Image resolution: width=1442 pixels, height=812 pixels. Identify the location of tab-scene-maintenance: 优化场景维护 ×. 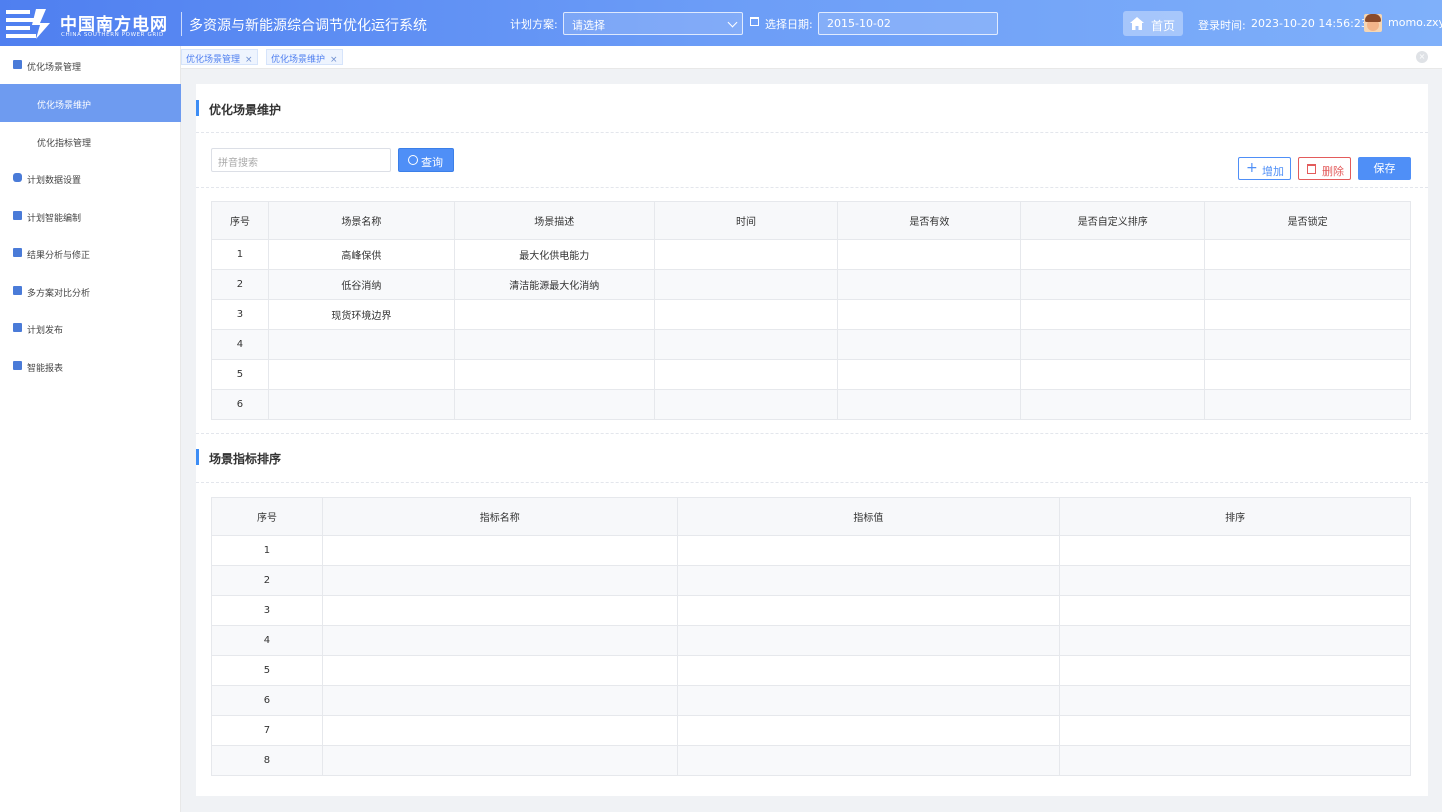
(304, 57).